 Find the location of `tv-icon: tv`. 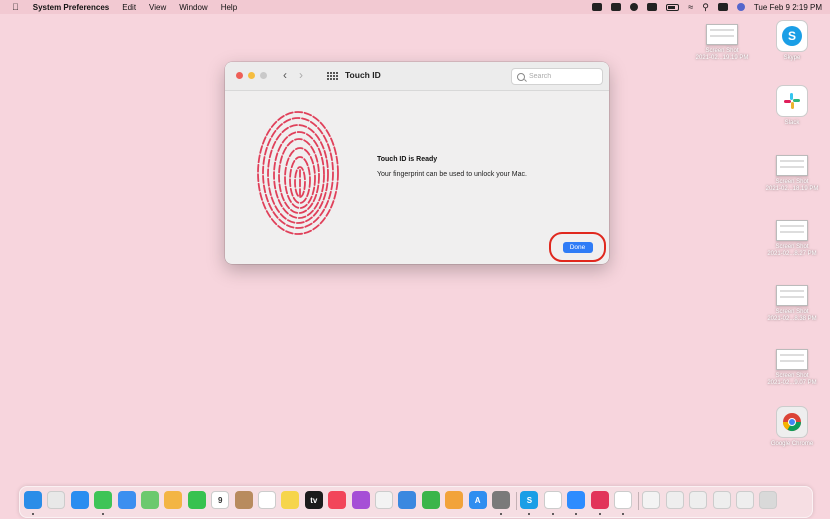

tv-icon: tv is located at coordinates (313, 500).